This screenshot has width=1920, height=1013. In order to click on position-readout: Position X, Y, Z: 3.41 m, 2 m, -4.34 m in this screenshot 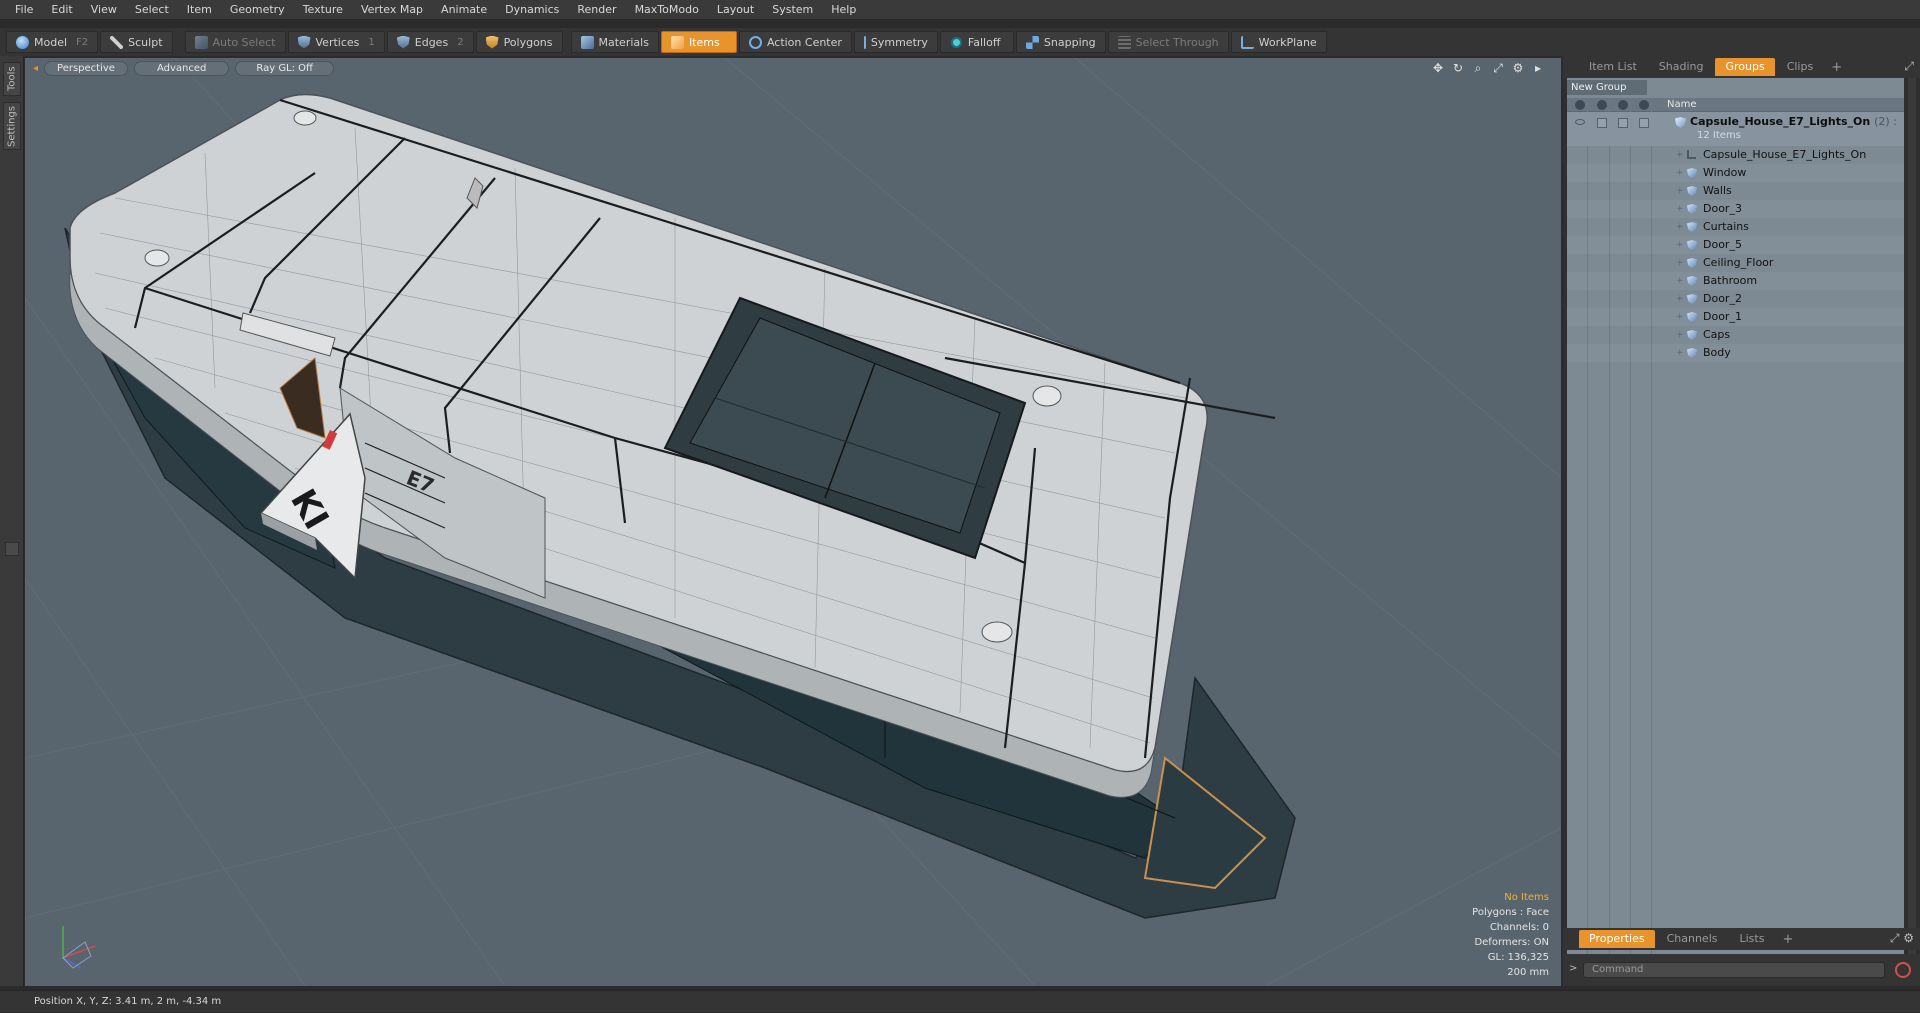, I will do `click(128, 1001)`.